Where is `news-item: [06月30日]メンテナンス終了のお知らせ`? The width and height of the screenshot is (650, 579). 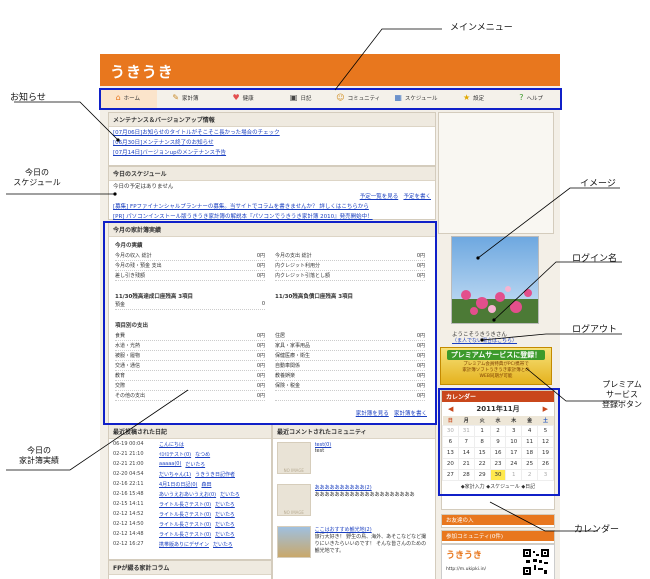
news-item: [06月30日]メンテナンス終了のお知らせ is located at coordinates (272, 142).